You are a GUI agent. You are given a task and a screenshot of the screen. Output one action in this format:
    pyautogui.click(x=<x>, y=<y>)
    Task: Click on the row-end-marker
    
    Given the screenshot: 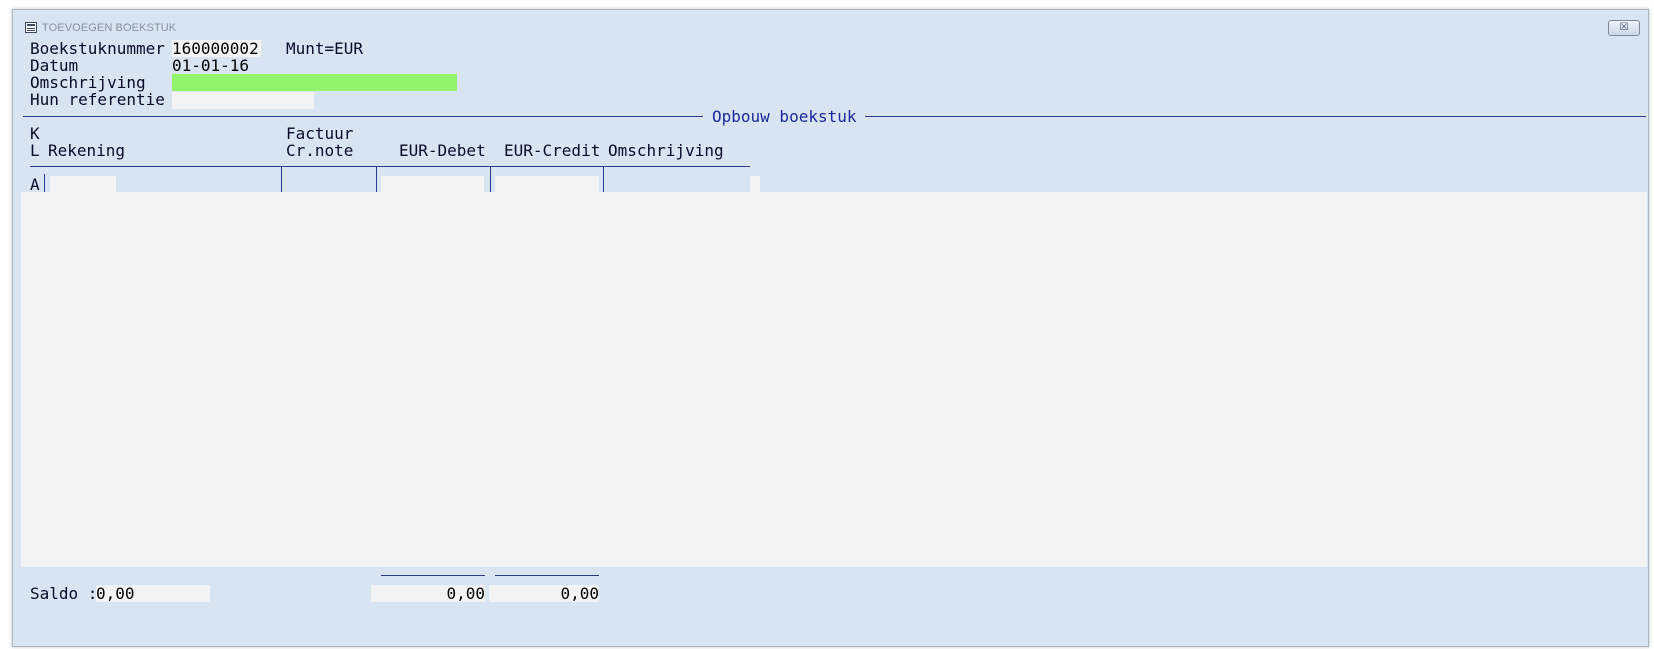 What is the action you would take?
    pyautogui.click(x=755, y=184)
    